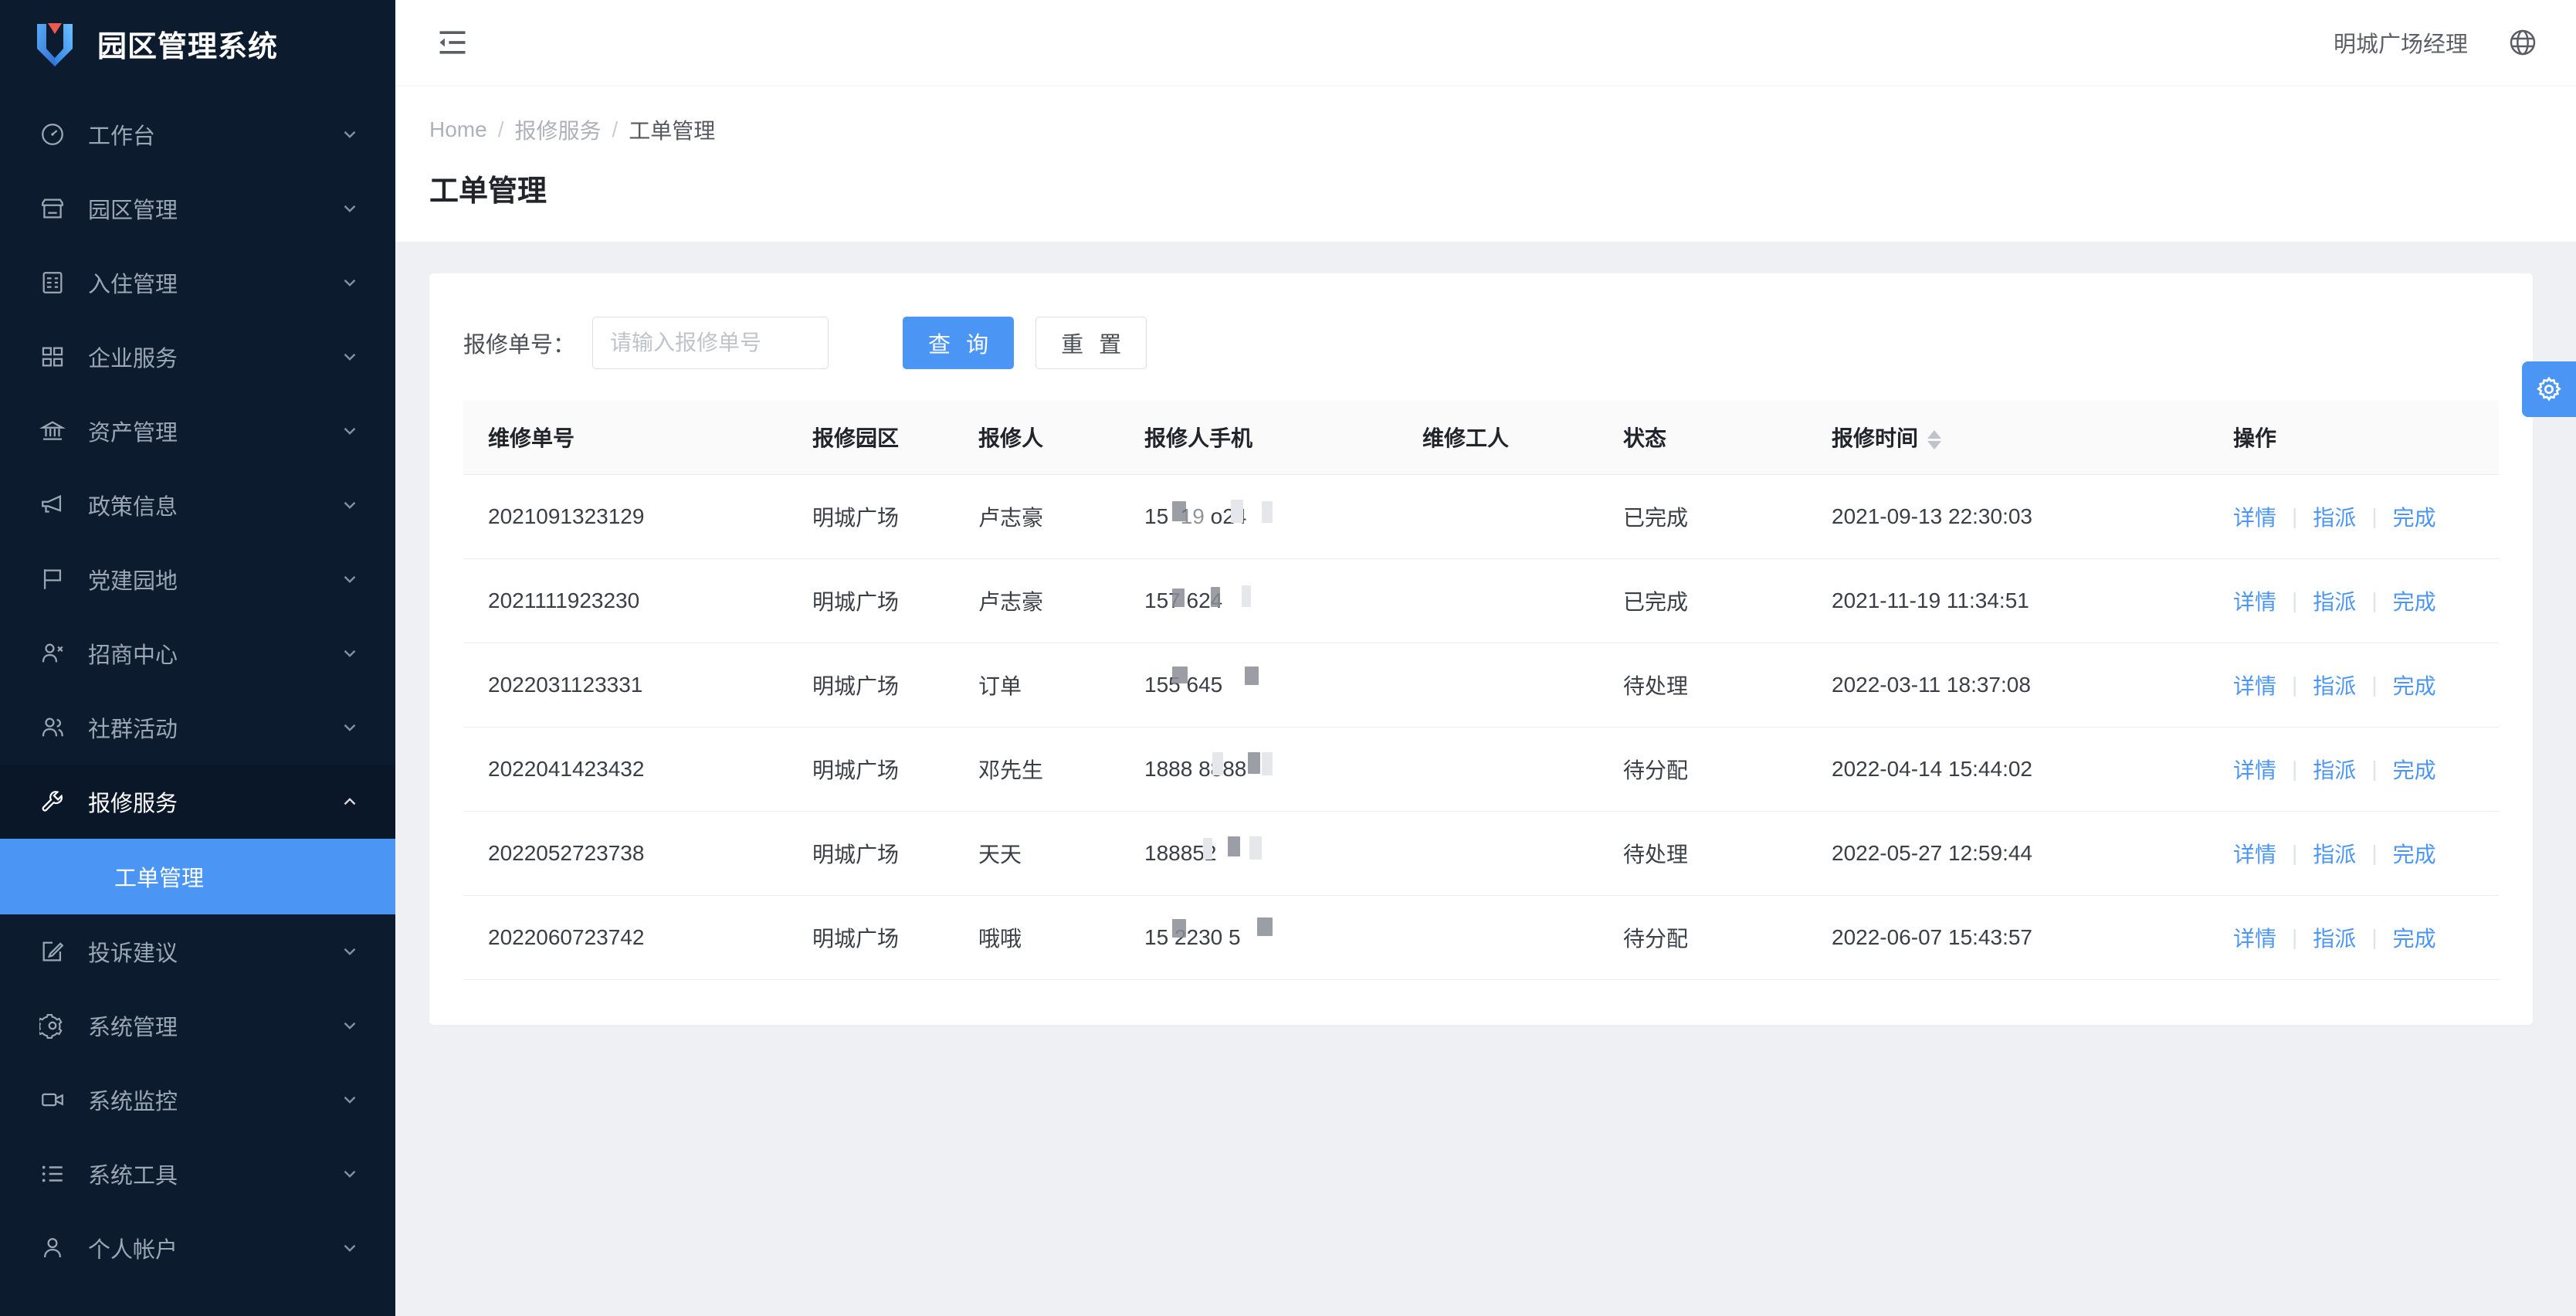 The image size is (2576, 1316). What do you see at coordinates (1259, 685) in the screenshot?
I see `cell-phone-masked: 15 5 64 5` at bounding box center [1259, 685].